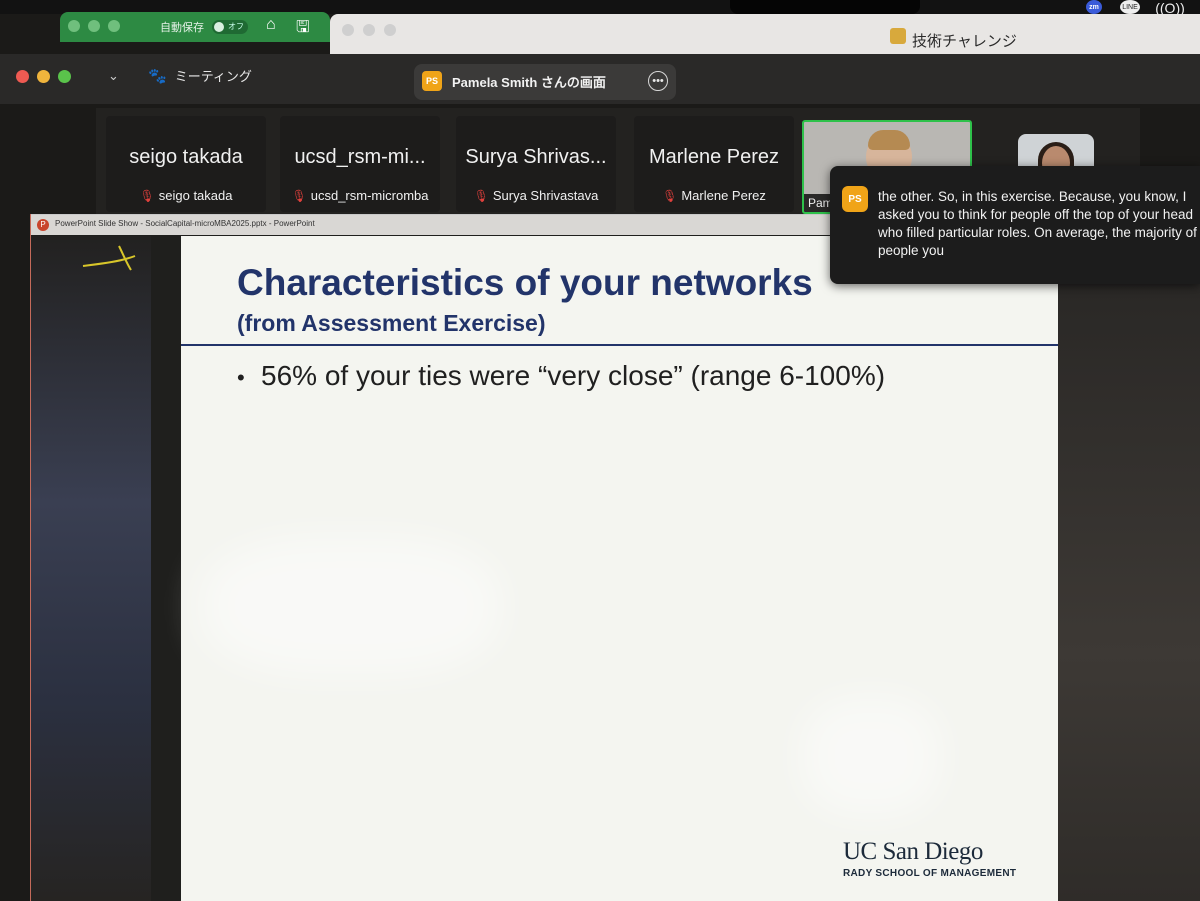 This screenshot has width=1200, height=901. What do you see at coordinates (1094, 7) in the screenshot?
I see `zoom-tray-icon: zm` at bounding box center [1094, 7].